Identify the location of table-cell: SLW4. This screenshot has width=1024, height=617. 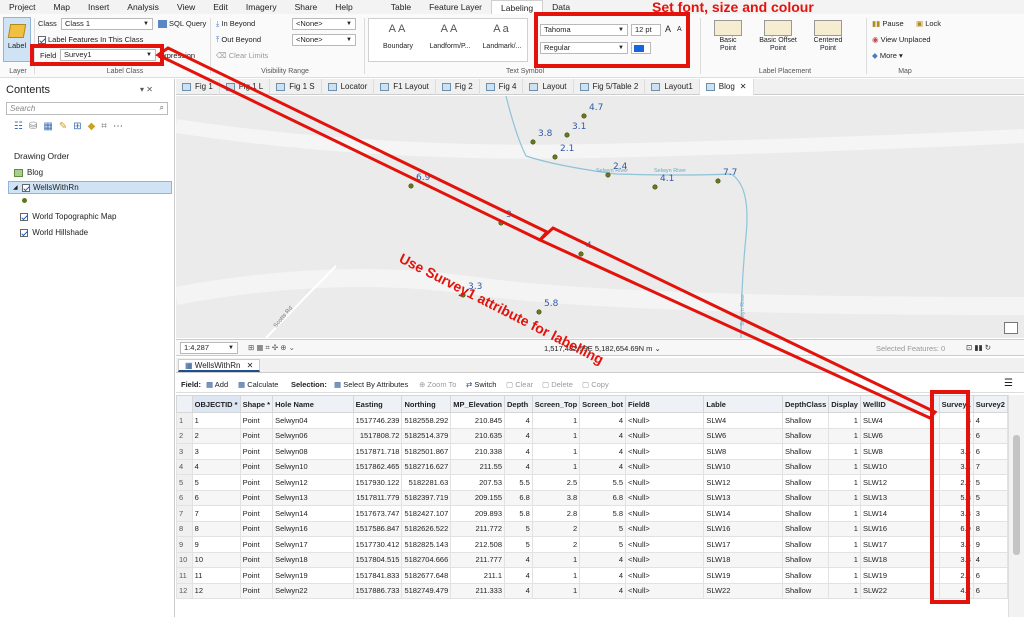
(743, 420).